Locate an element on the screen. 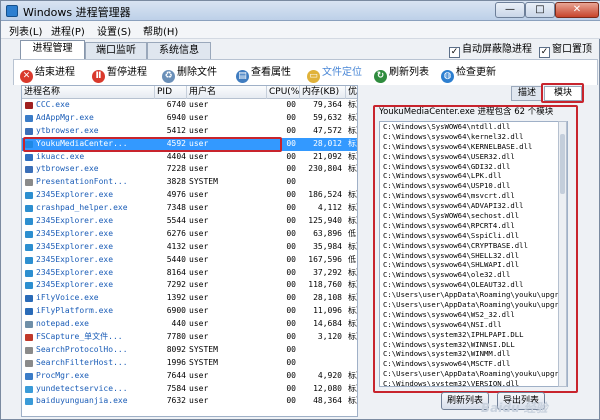 This screenshot has height=420, width=600. list-item: C:\Windows\SysWOW64\sechost.dll is located at coordinates (473, 216).